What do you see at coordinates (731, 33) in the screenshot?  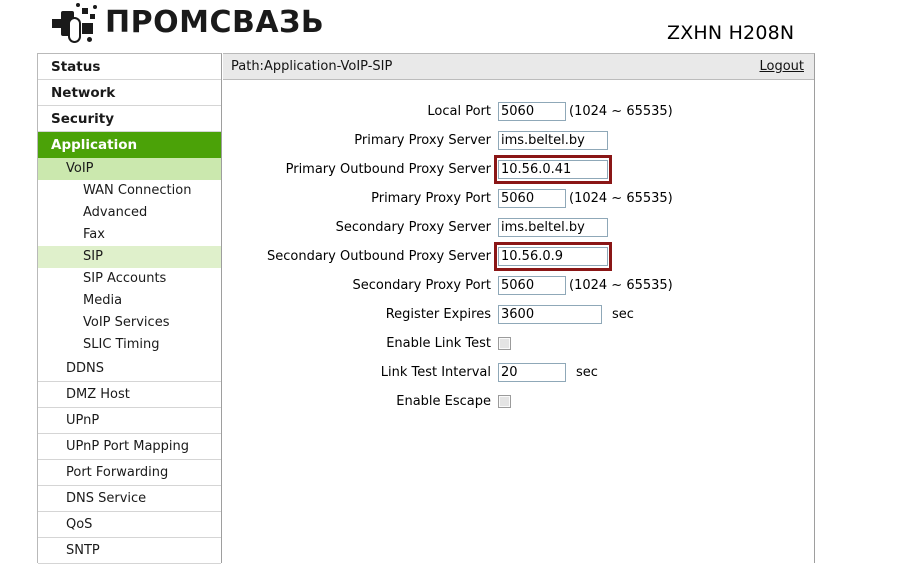 I see `device-model-label: ZXHN H208N` at bounding box center [731, 33].